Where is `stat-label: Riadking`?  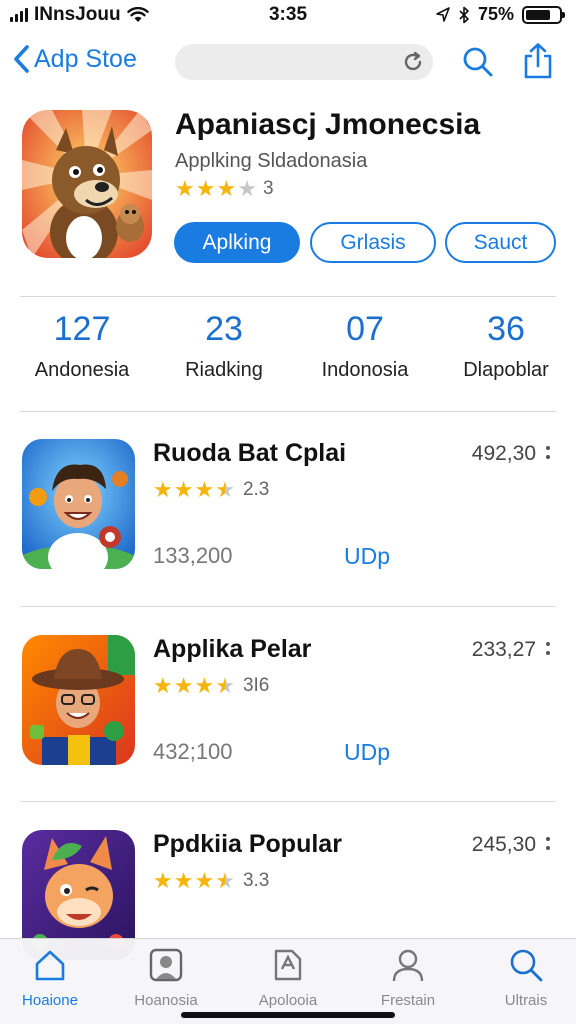
stat-label: Riadking is located at coordinates (224, 370).